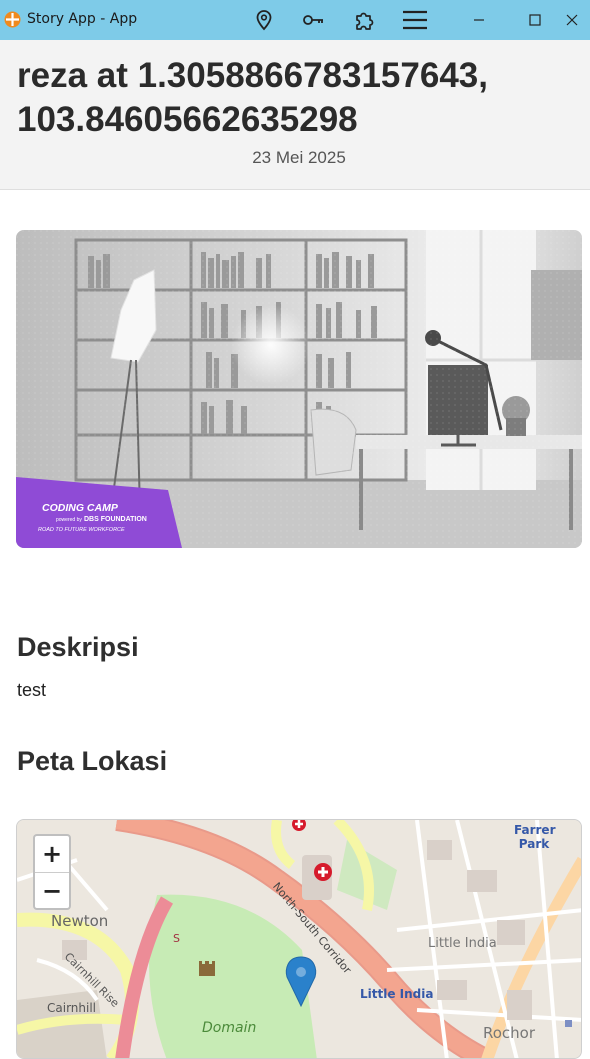  What do you see at coordinates (78, 647) in the screenshot?
I see `description-heading: Deskripsi` at bounding box center [78, 647].